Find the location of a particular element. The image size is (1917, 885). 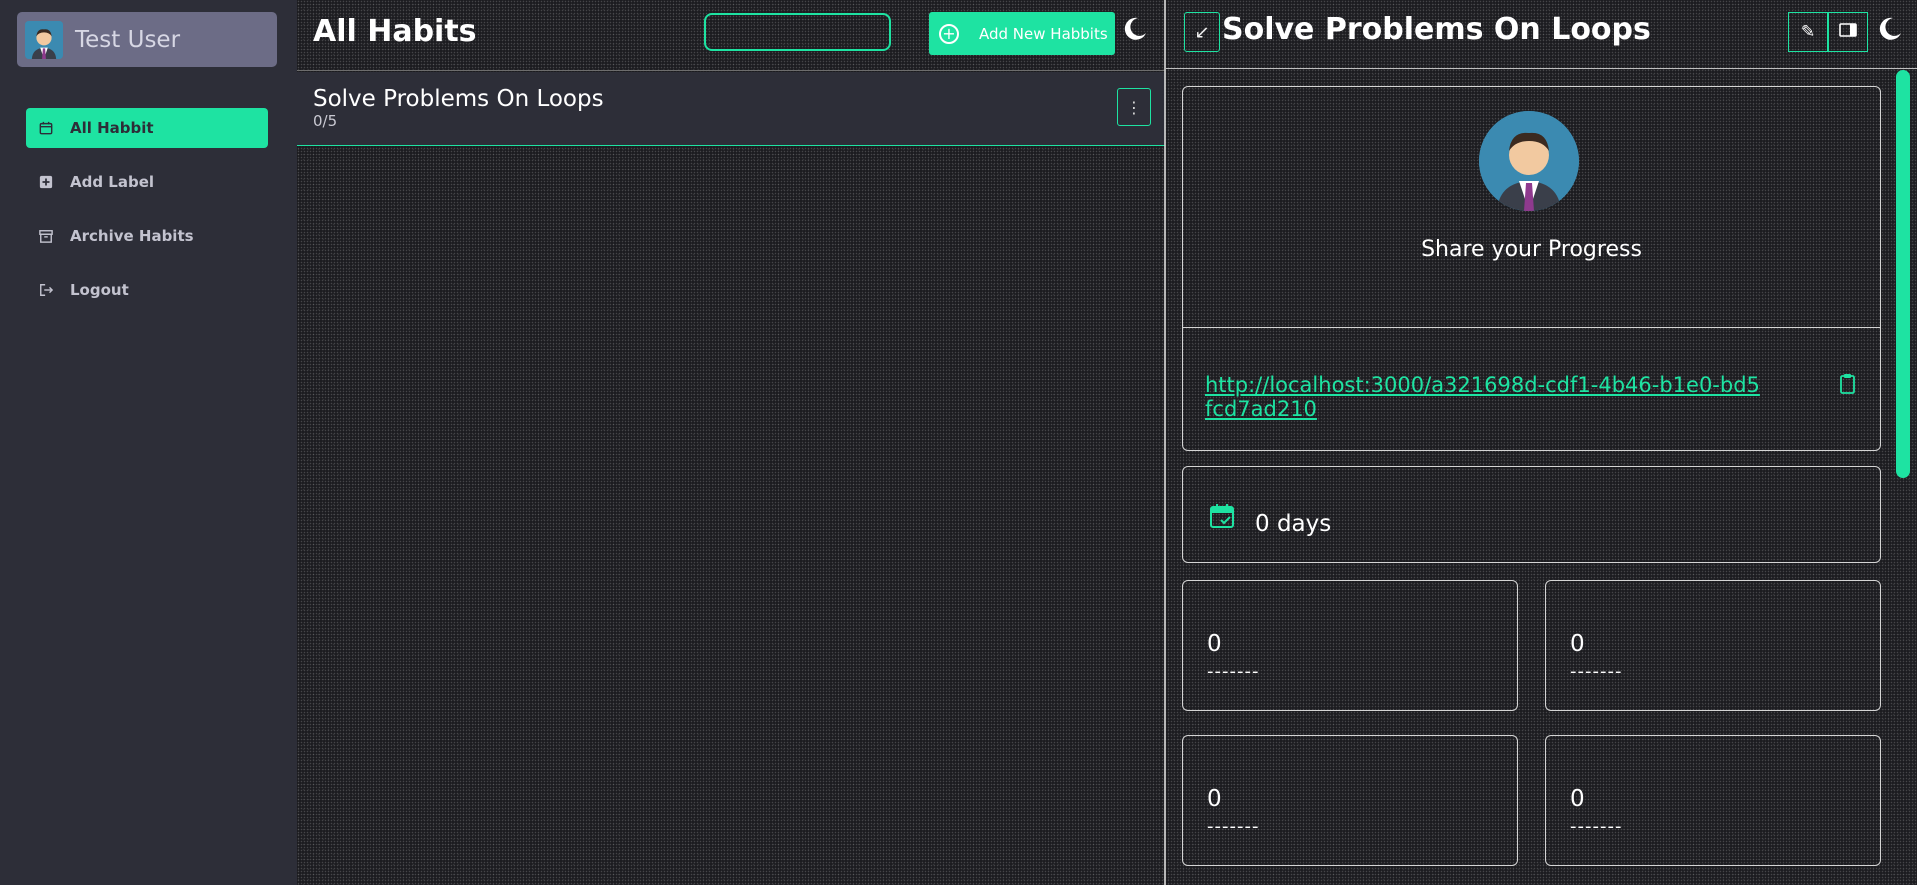

sidebar-item-label: Add Label is located at coordinates (112, 182).